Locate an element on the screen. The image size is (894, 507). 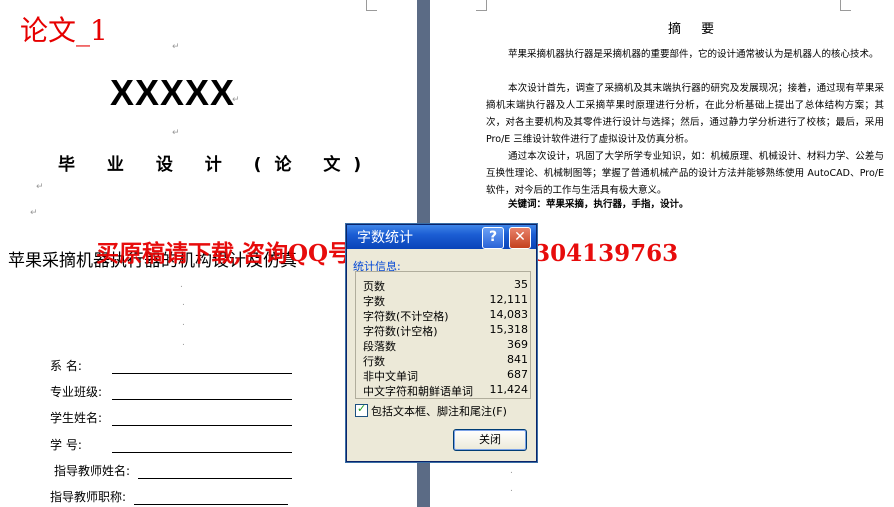
field-department: 系 名: is located at coordinates (171, 365).